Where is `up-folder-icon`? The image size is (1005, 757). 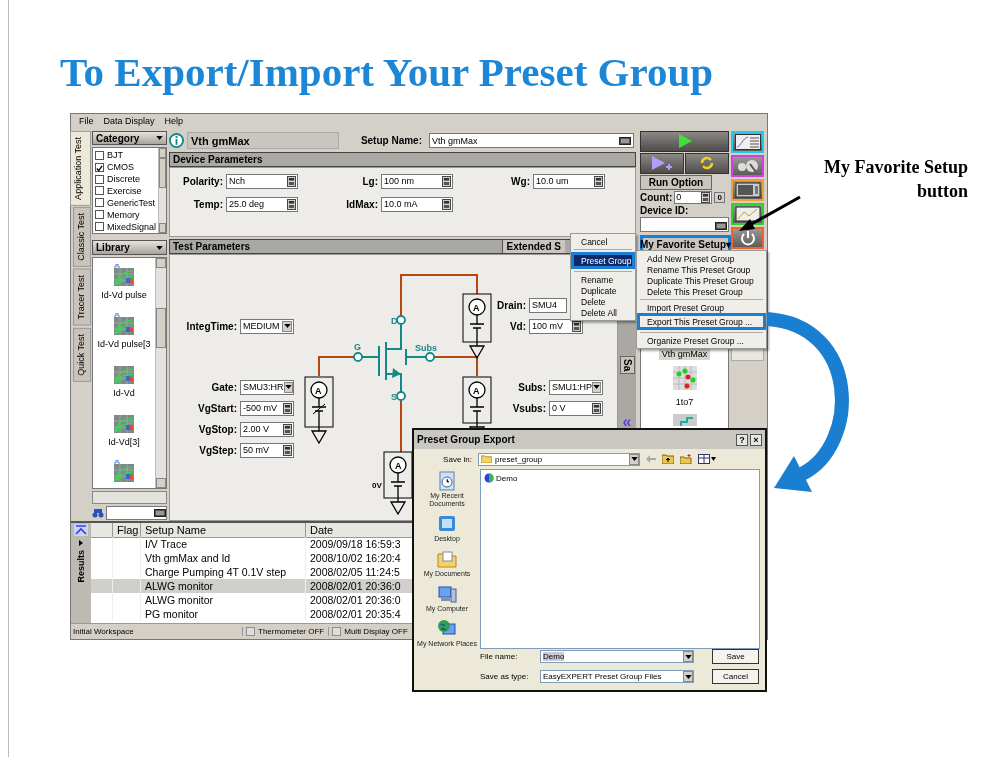
up-folder-icon is located at coordinates (668, 459).